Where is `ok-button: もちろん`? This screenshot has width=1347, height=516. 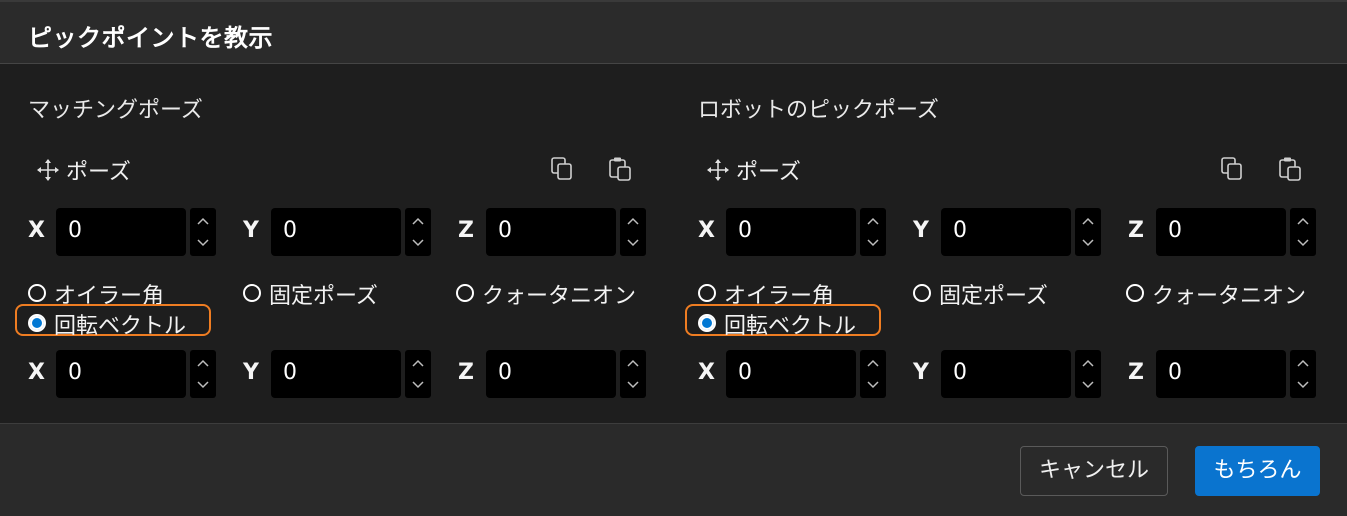 ok-button: もちろん is located at coordinates (1257, 471).